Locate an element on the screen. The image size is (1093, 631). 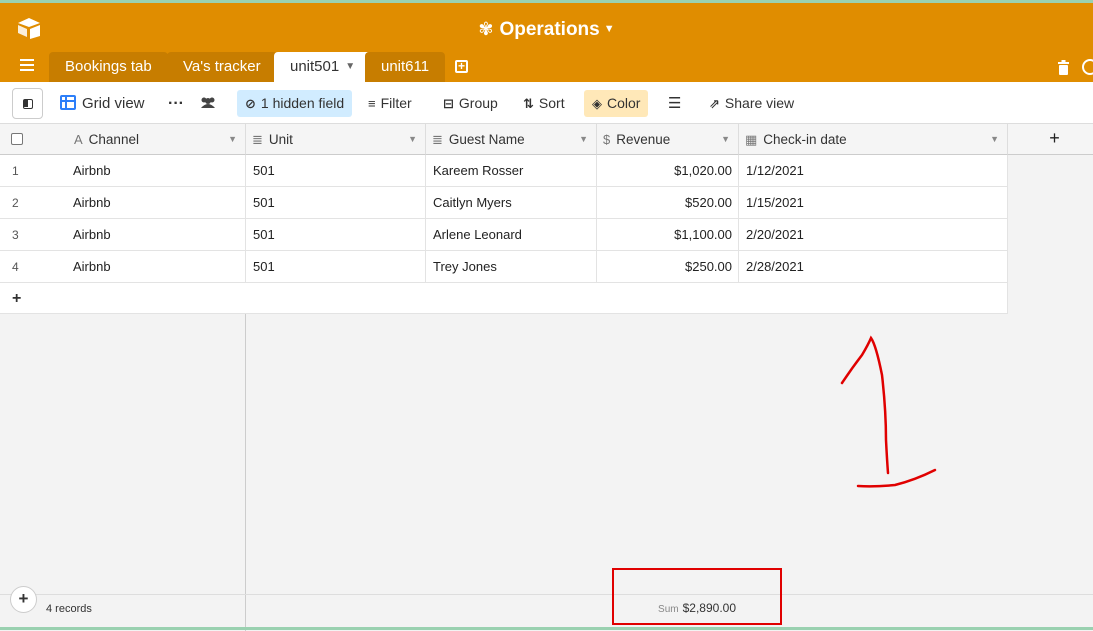
tab-label: unit501 is located at coordinates (315, 66).